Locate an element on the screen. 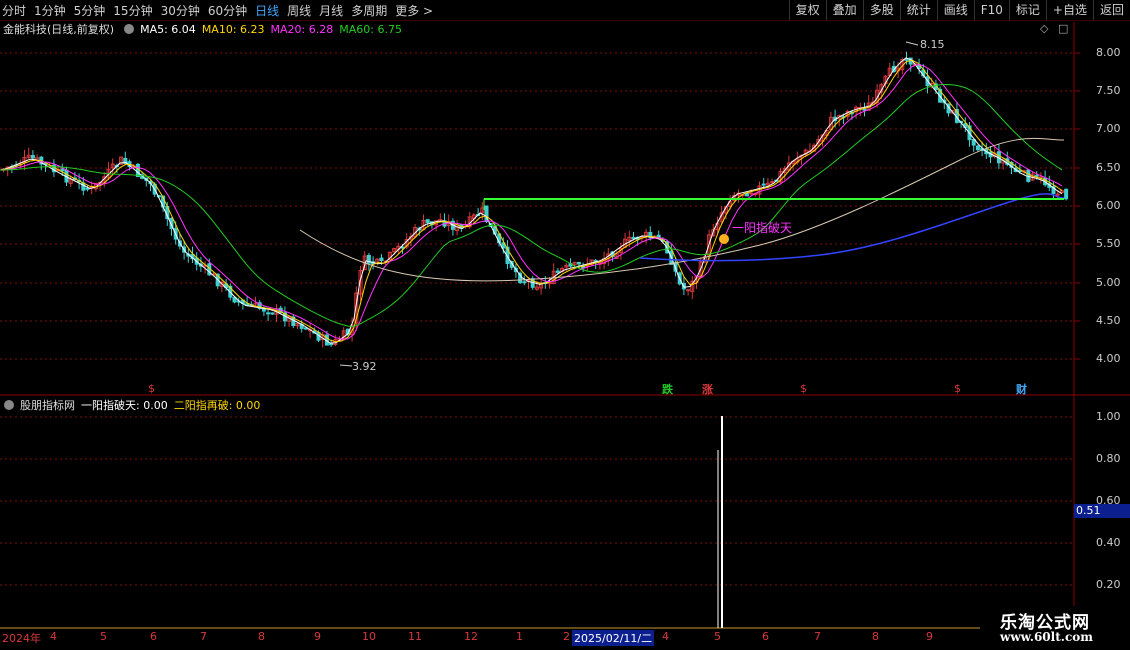  event-marker: 跌 is located at coordinates (667, 389).